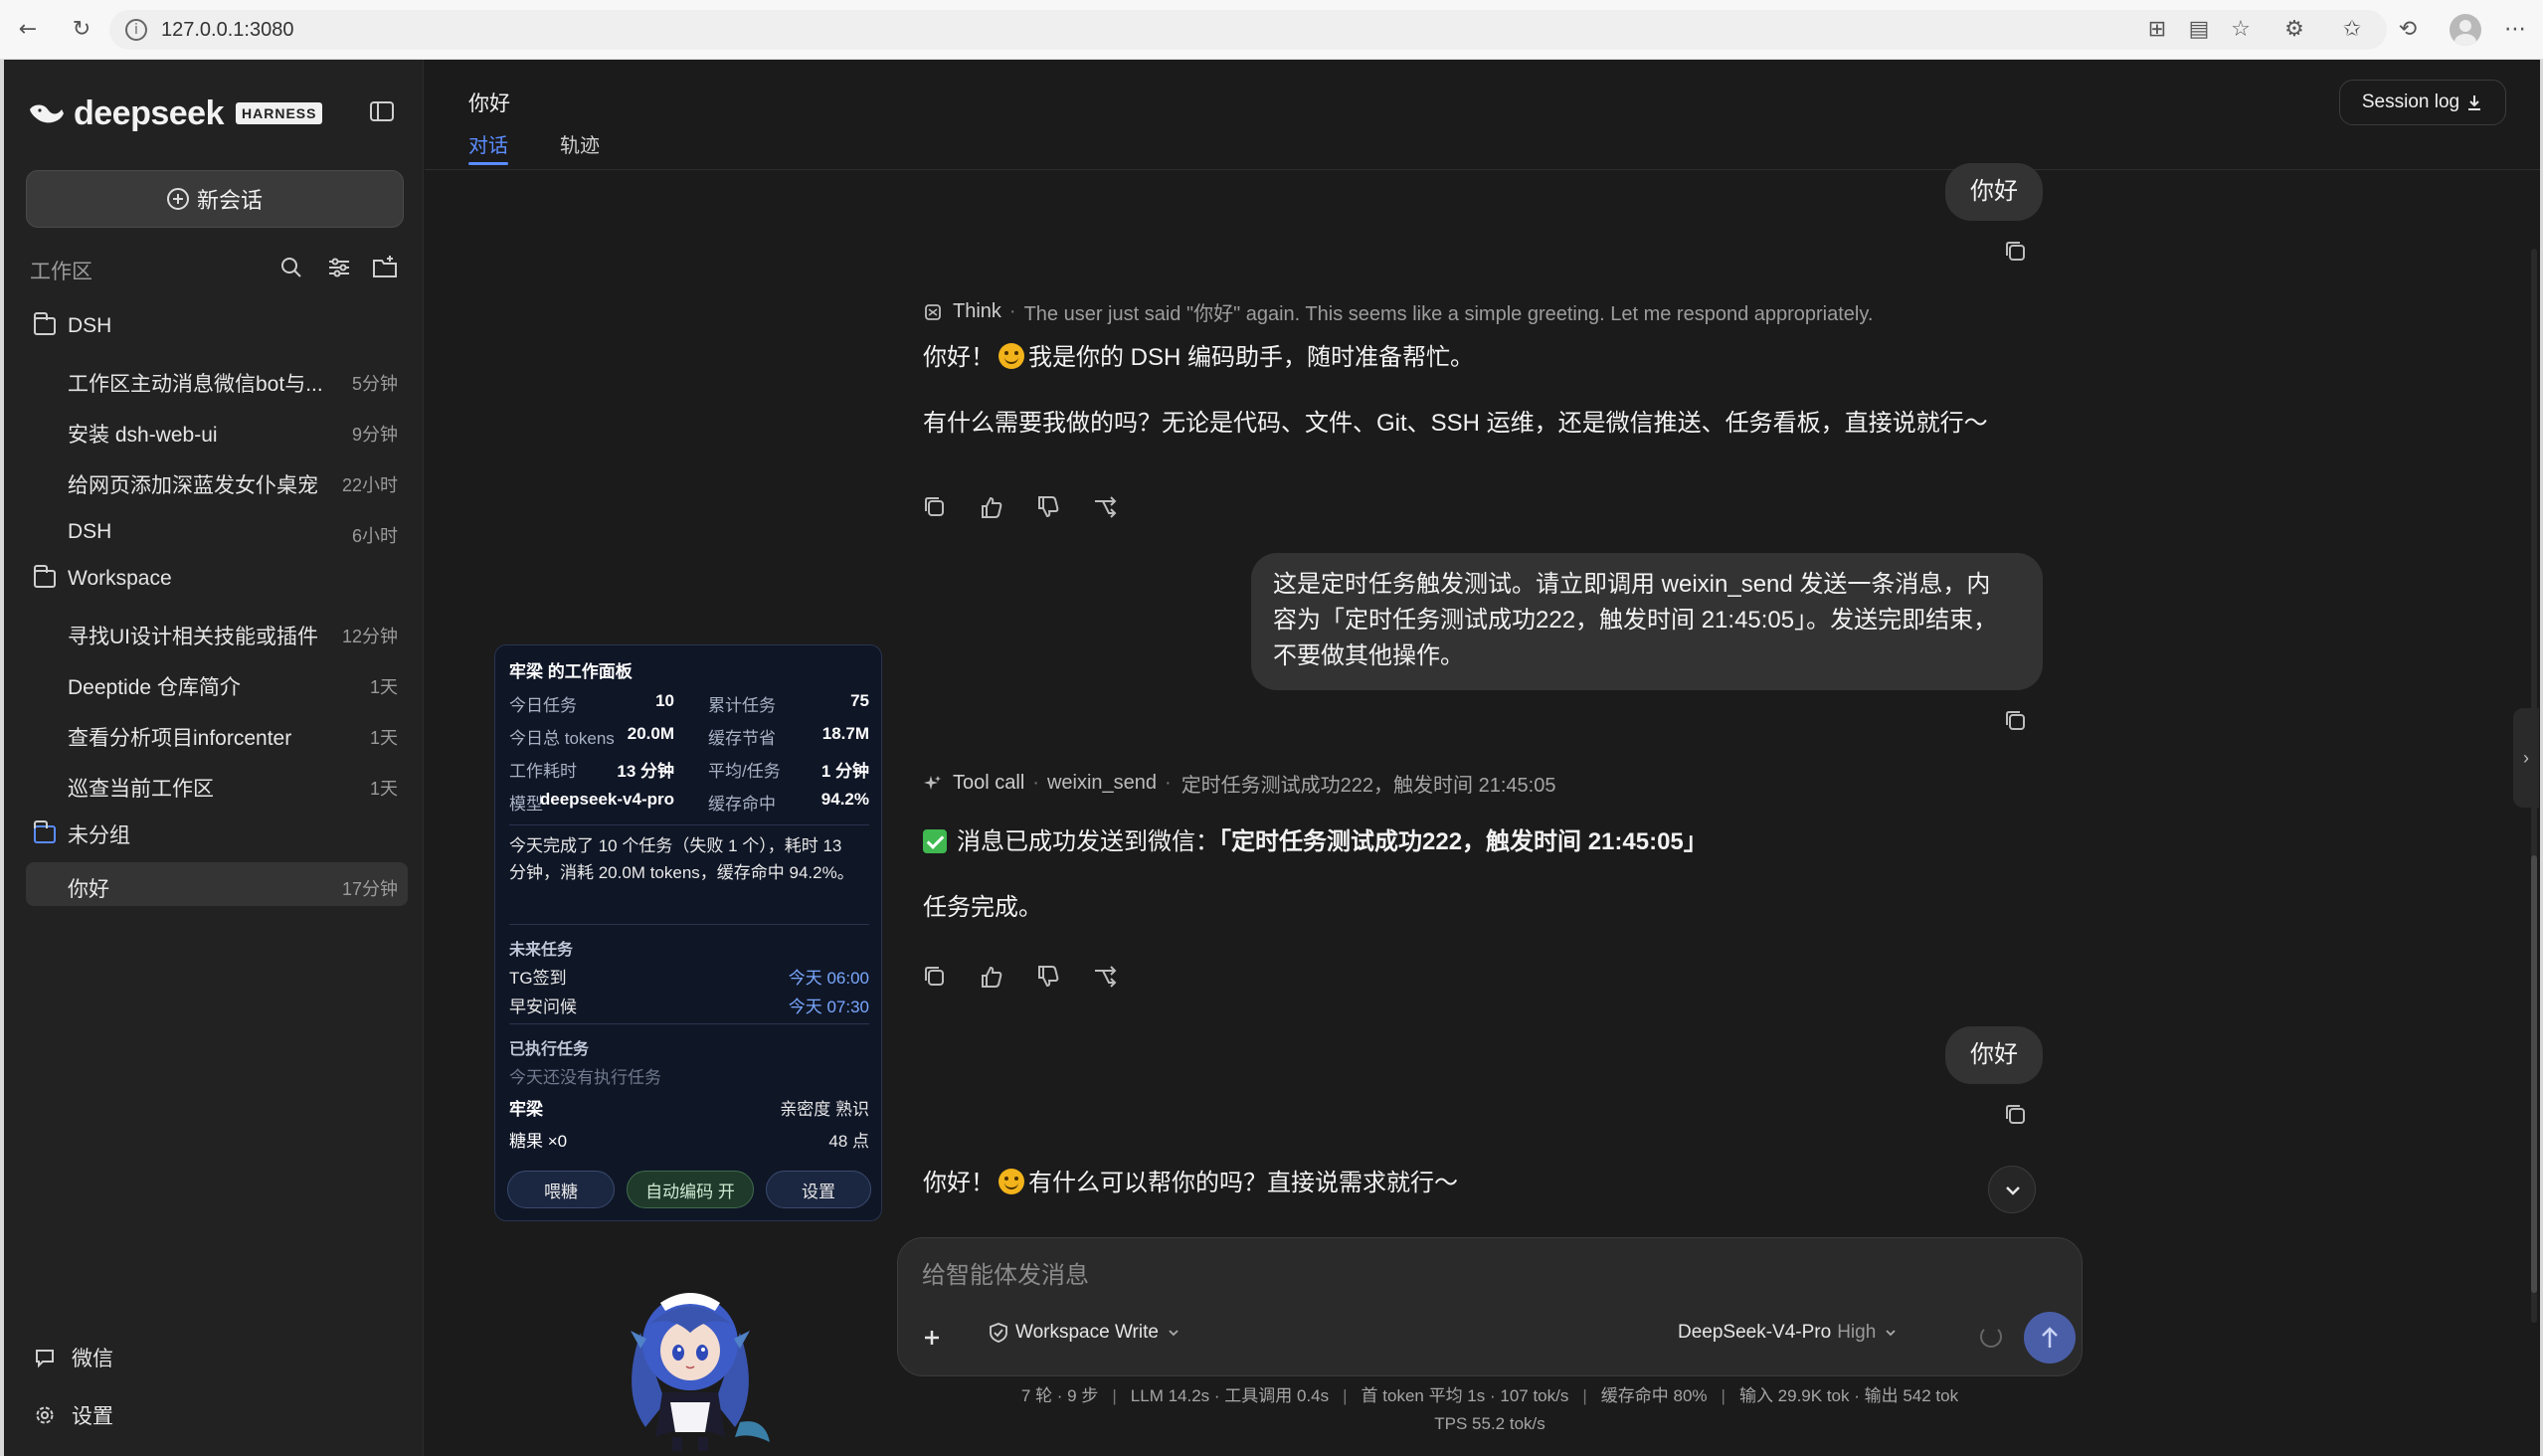 The image size is (2543, 1456). Describe the element at coordinates (154, 687) in the screenshot. I see `item-label: Deeptide 仓库简介` at that location.